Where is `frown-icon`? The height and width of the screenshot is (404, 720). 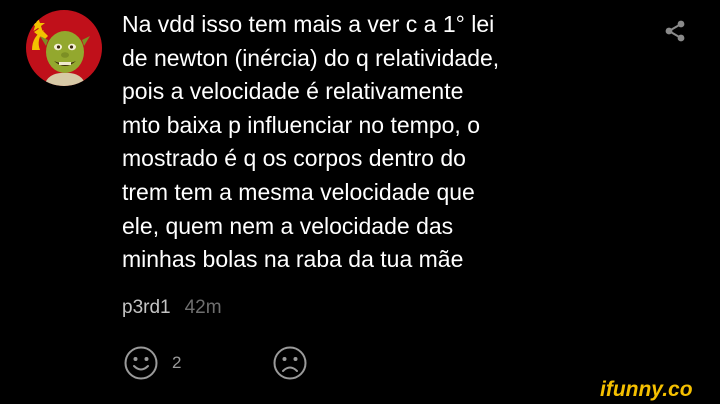 frown-icon is located at coordinates (290, 363).